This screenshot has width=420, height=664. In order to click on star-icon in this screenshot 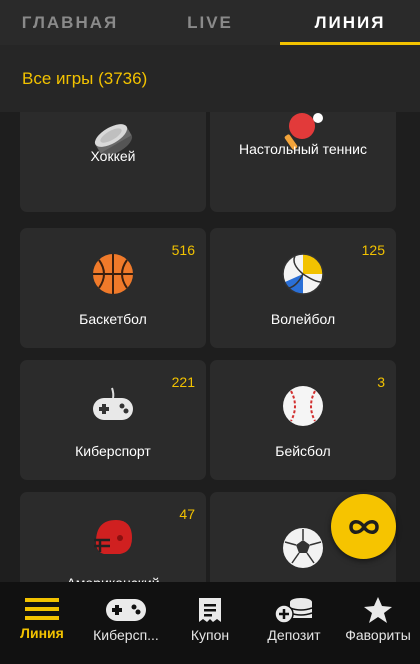, I will do `click(378, 610)`.